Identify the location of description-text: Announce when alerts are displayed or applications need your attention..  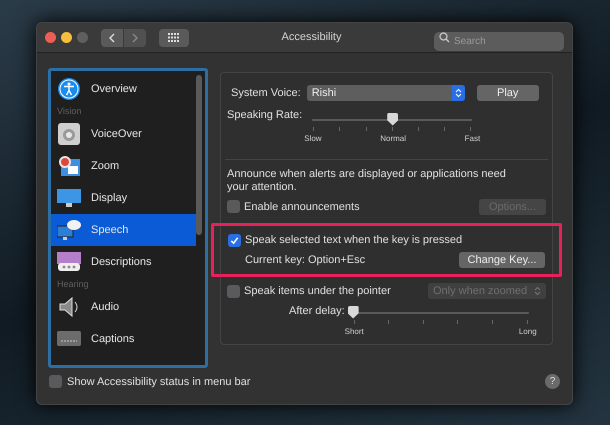
(366, 180).